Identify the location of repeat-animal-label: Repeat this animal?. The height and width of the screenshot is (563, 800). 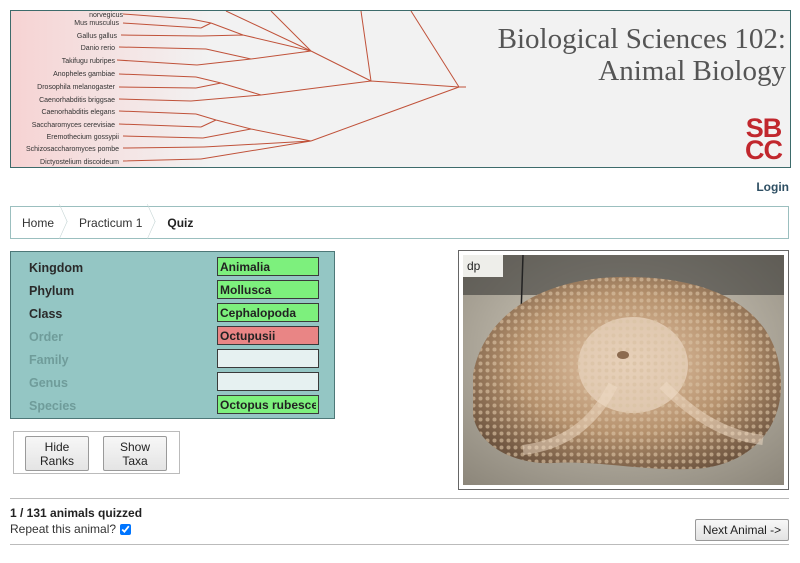
(63, 529).